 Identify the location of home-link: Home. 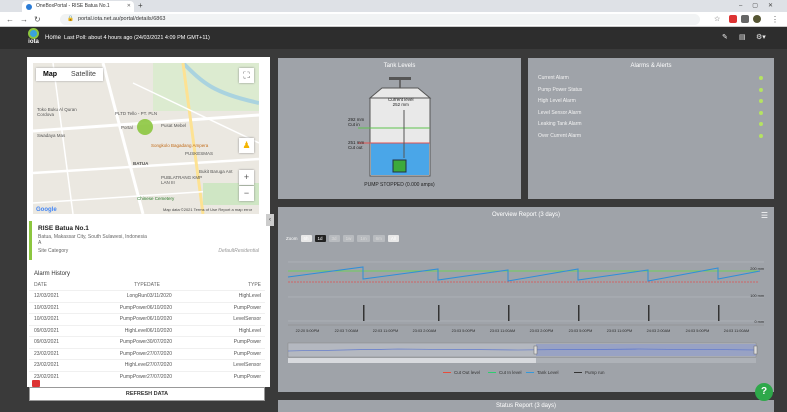
(53, 38).